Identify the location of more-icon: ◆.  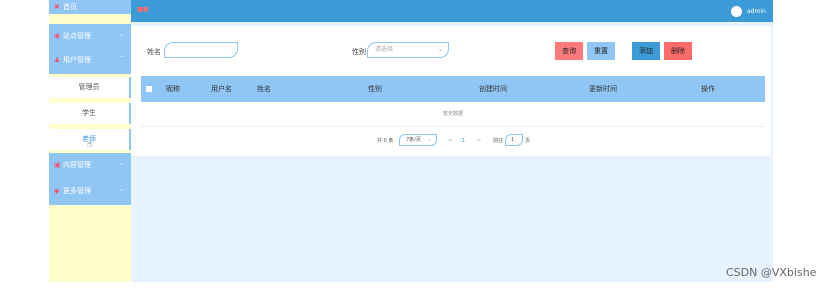
(57, 191).